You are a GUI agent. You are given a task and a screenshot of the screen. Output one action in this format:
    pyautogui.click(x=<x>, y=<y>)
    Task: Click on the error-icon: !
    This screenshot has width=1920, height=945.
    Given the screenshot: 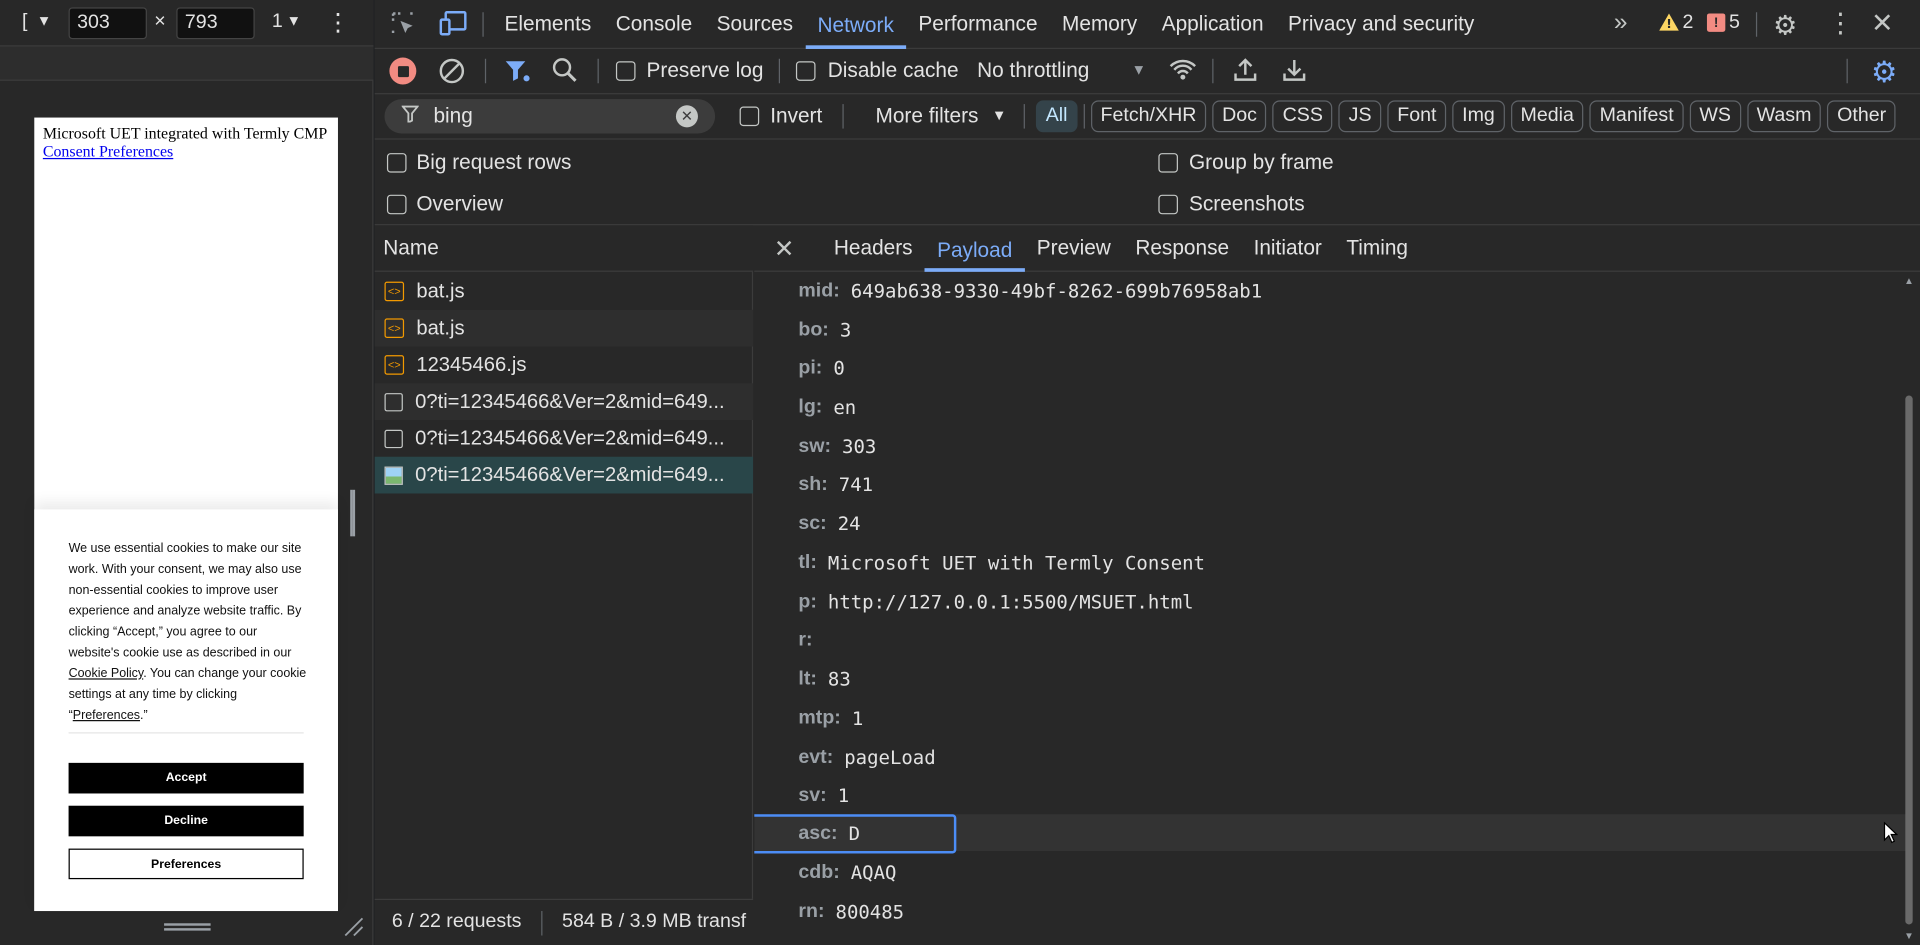 What is the action you would take?
    pyautogui.click(x=1716, y=22)
    